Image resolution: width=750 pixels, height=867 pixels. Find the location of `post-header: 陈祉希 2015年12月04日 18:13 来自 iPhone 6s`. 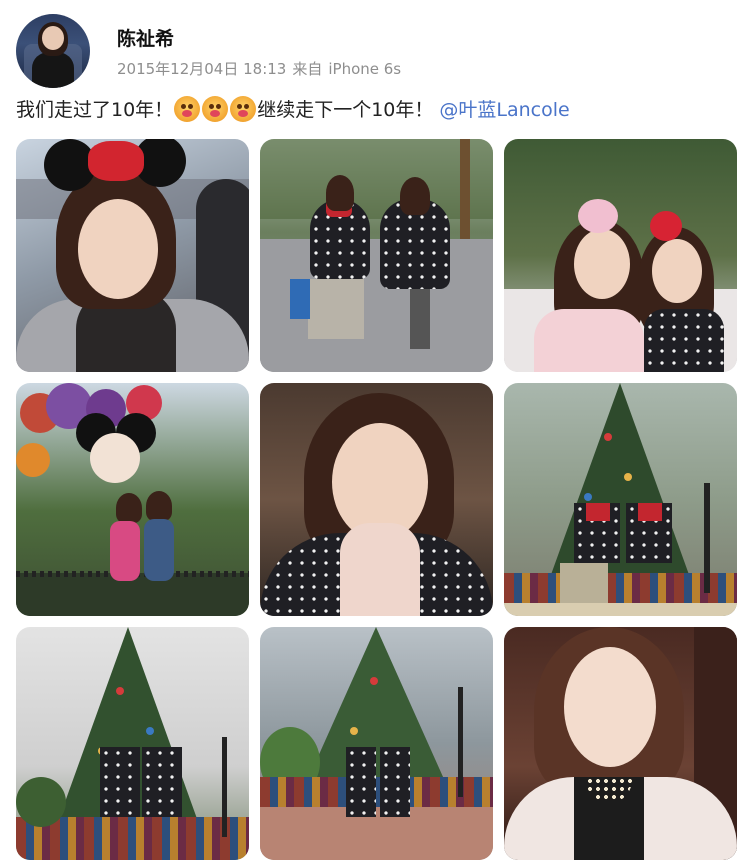

post-header: 陈祉希 2015年12月04日 18:13 来自 iPhone 6s is located at coordinates (375, 54).